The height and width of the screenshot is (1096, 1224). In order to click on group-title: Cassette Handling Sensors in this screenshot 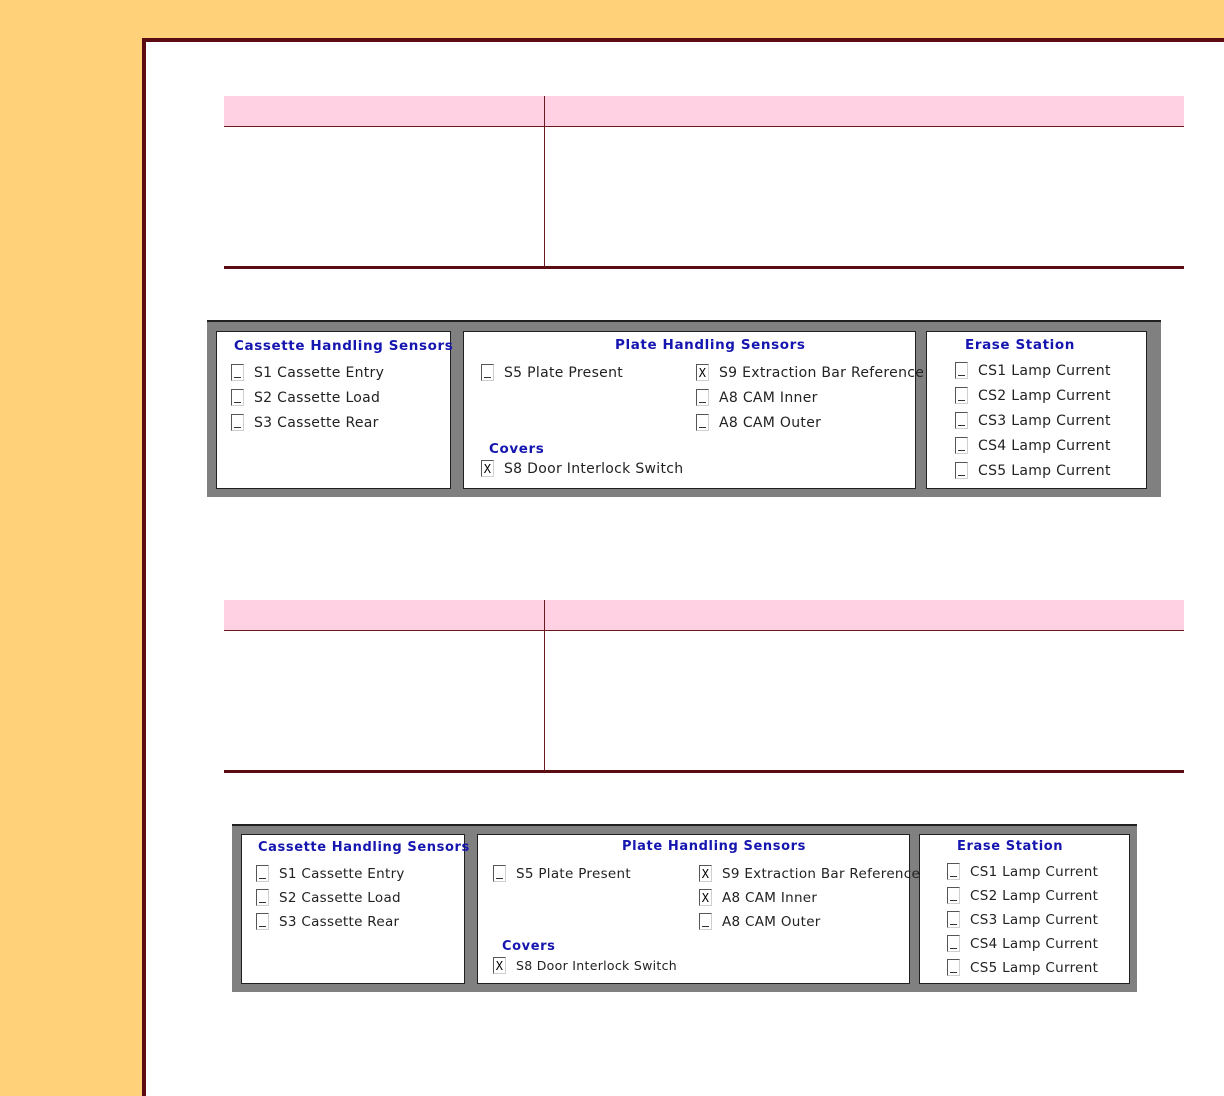, I will do `click(344, 346)`.